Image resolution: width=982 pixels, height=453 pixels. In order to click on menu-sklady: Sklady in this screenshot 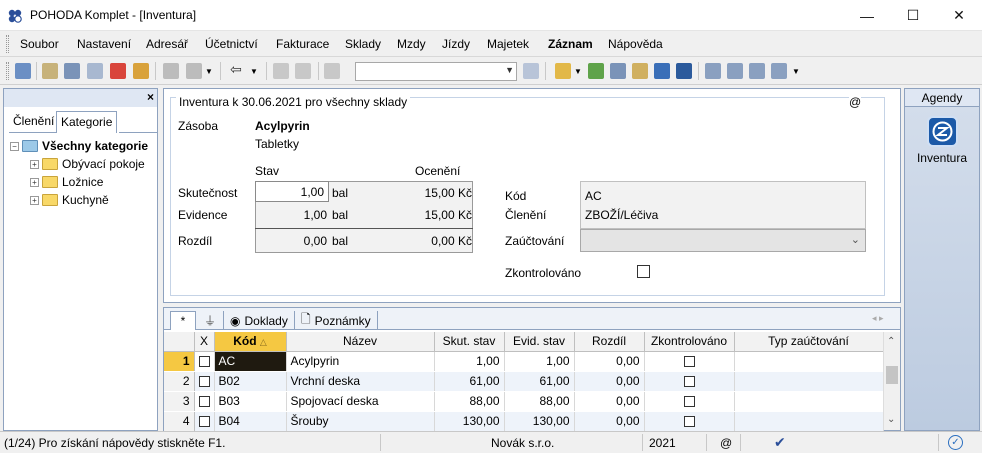, I will do `click(363, 44)`.